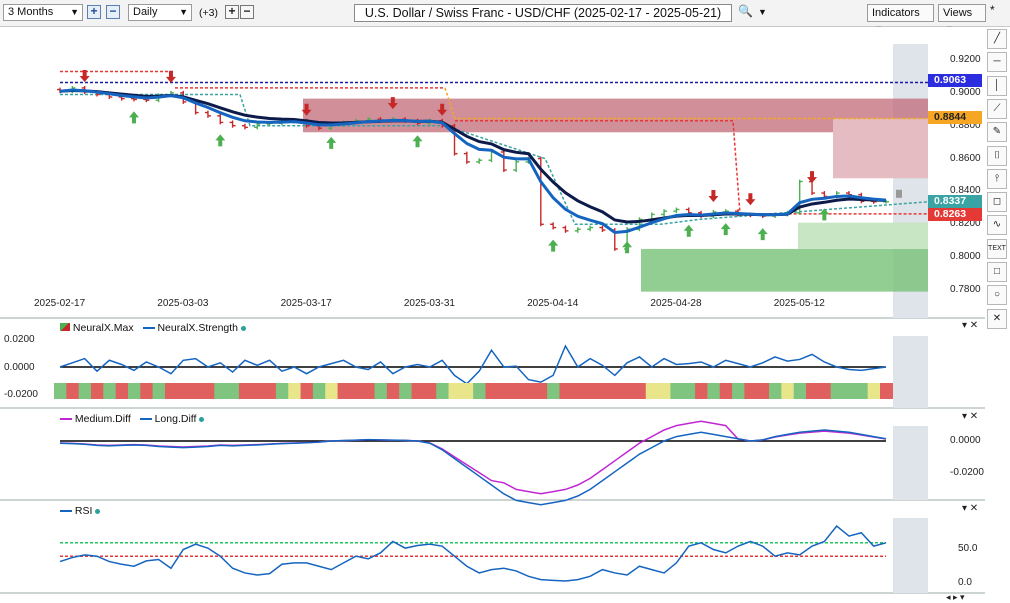  Describe the element at coordinates (19, 339) in the screenshot. I see `neural-axis-label: 0.0200` at that location.